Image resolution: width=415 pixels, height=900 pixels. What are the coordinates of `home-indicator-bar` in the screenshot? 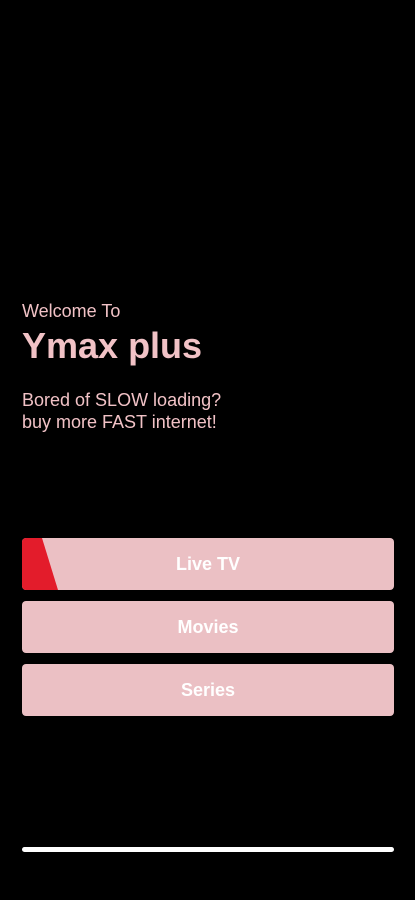 It's located at (208, 849).